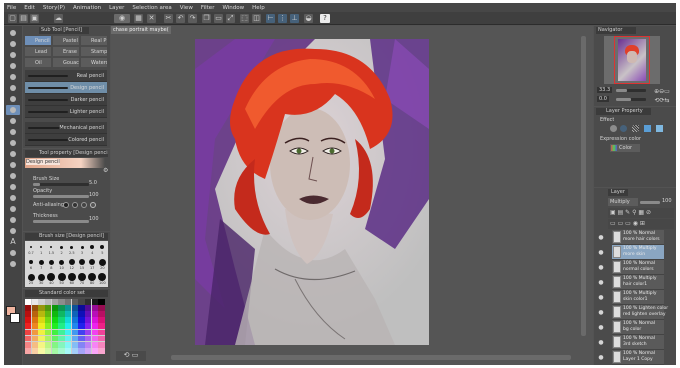 The height and width of the screenshot is (368, 680). I want to click on zoom-value: 33.3, so click(605, 90).